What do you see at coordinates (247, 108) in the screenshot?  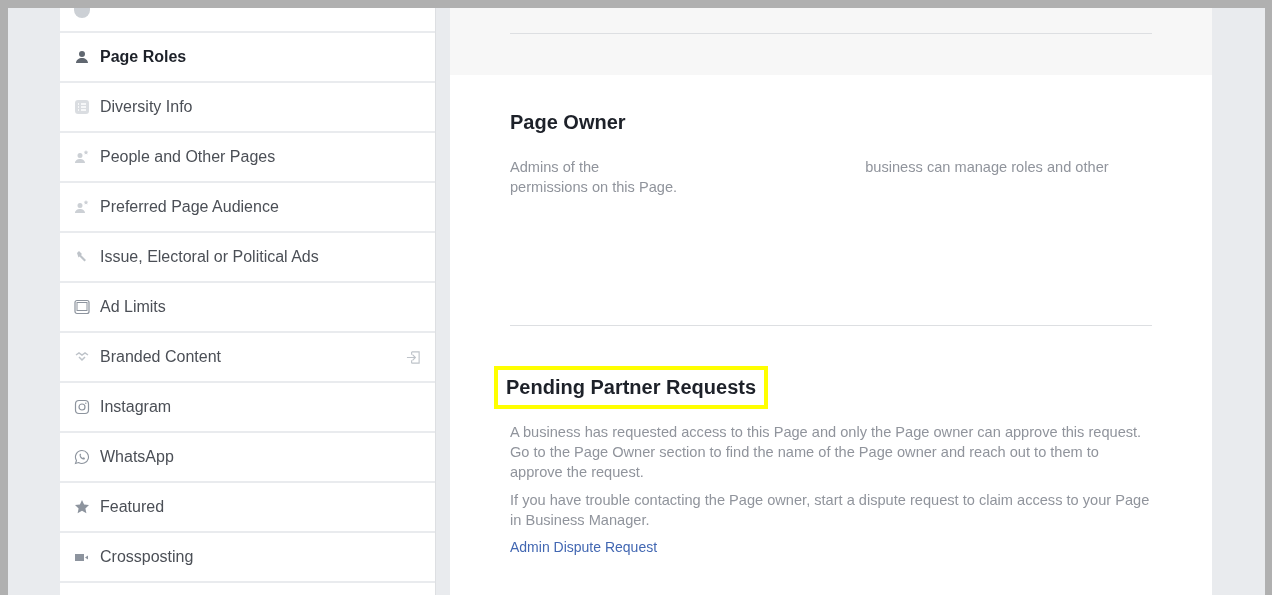 I see `sidebar-item: Diversity Info` at bounding box center [247, 108].